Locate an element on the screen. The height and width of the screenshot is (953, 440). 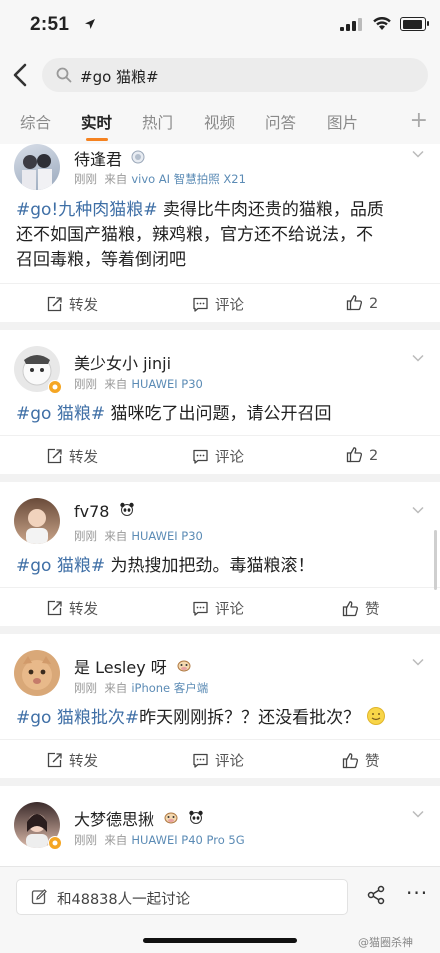
post-card: 大梦德思揪 刚刚 来自 HUAWEI P40 Pro 5G is located at coordinates (220, 826).